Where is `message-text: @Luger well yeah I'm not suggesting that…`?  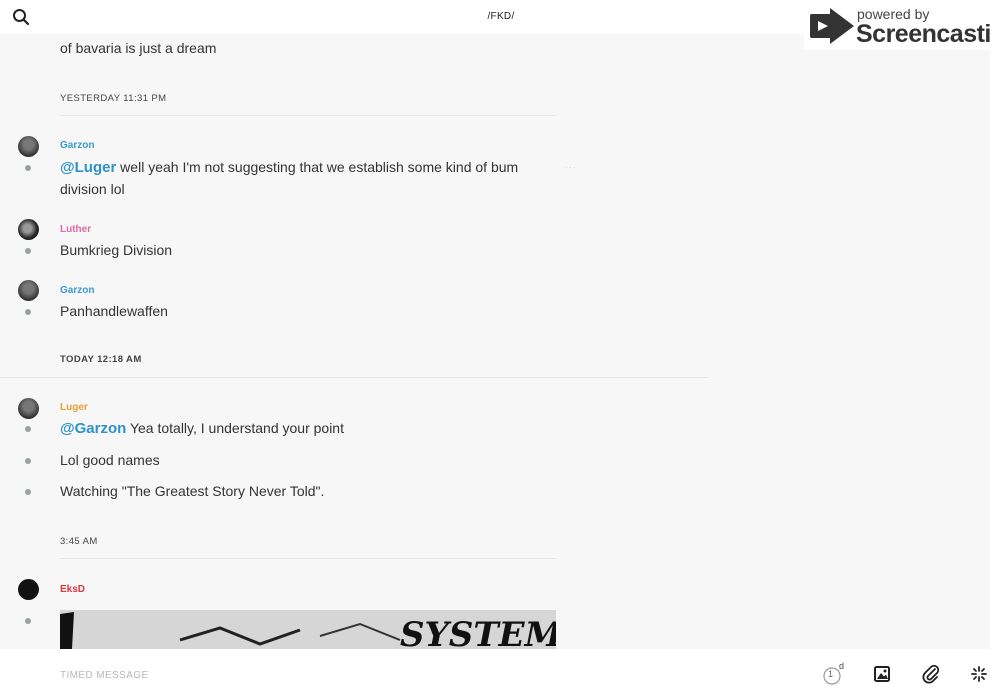
message-text: @Luger well yeah I'm not suggesting that… is located at coordinates (289, 167).